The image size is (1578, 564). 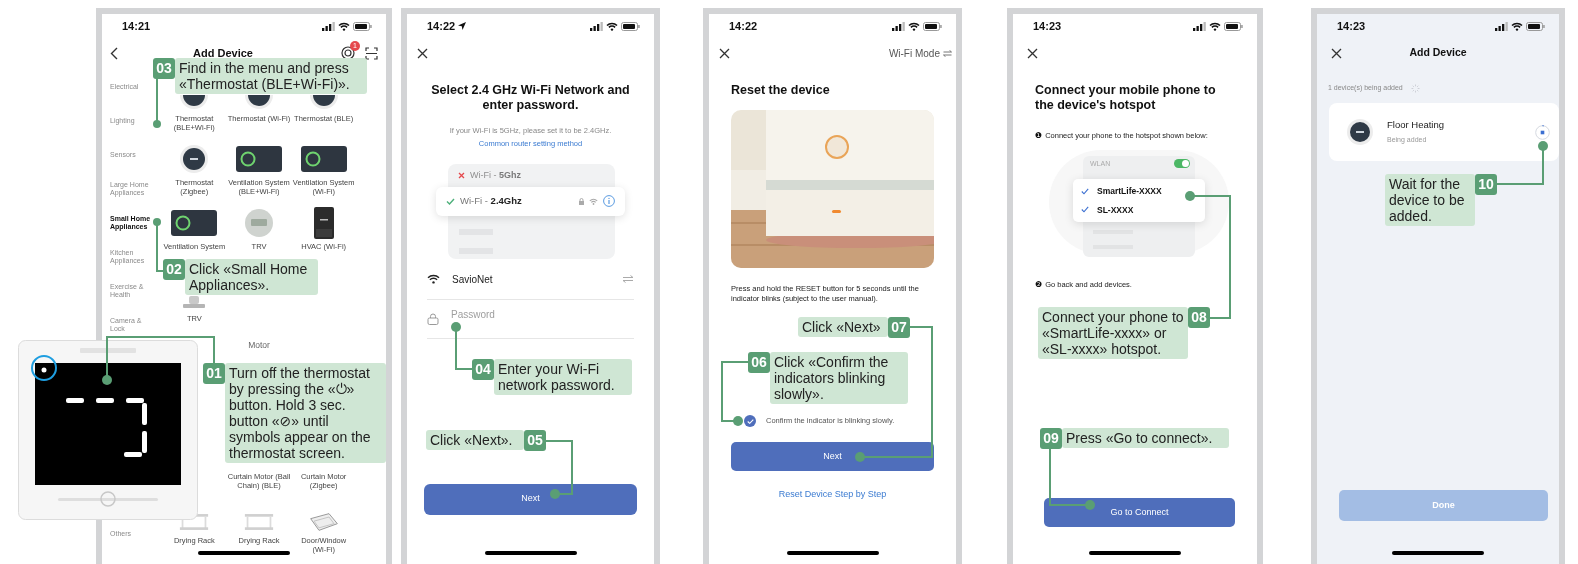 I want to click on callout-text: Wait for the device to be added., so click(x=1430, y=200).